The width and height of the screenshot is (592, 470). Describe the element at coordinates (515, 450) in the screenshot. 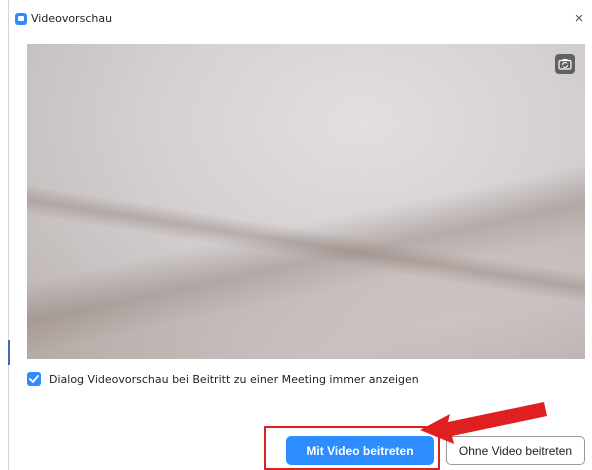

I see `join-without-video-button: Ohne Video beitreten` at that location.